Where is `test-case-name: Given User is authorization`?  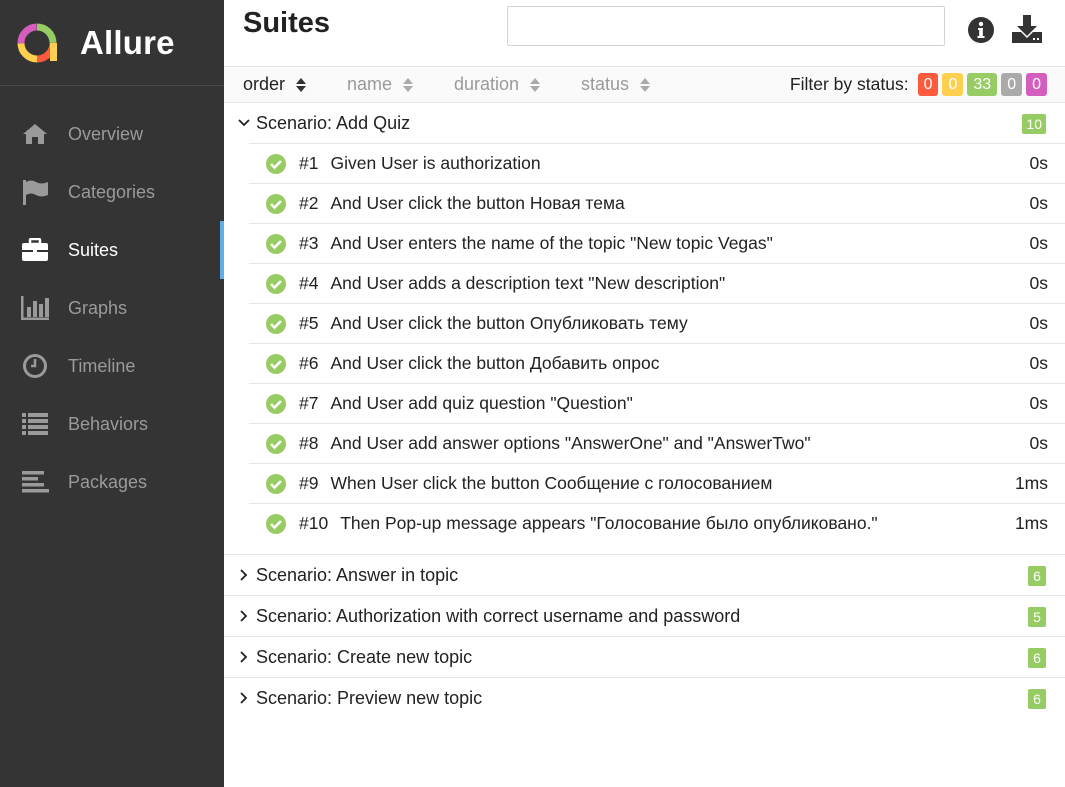 test-case-name: Given User is authorization is located at coordinates (435, 163).